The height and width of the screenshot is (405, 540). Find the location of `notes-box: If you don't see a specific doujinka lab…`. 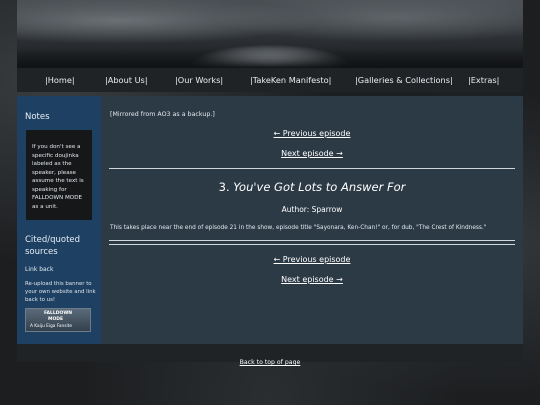

notes-box: If you don't see a specific doujinka lab… is located at coordinates (59, 175).